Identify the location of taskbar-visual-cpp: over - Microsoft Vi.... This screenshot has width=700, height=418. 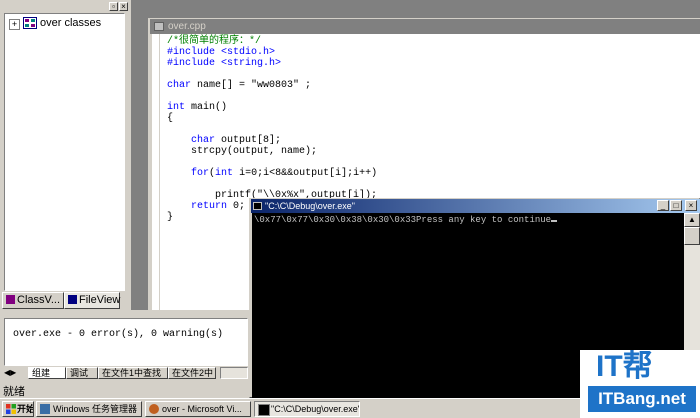
(198, 409).